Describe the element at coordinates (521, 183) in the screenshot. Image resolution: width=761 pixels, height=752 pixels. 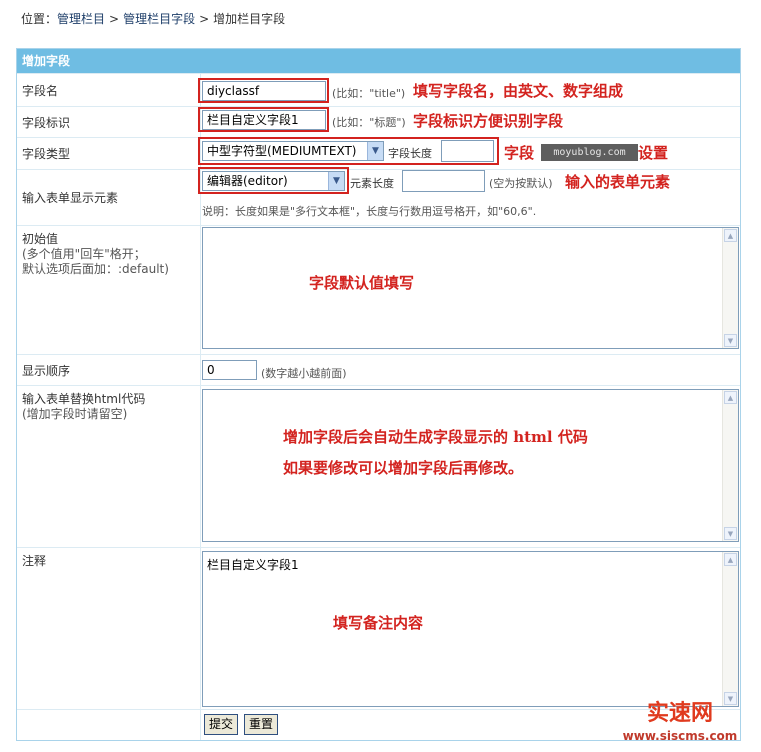
I see `element-length-note: (空为按默认)` at that location.